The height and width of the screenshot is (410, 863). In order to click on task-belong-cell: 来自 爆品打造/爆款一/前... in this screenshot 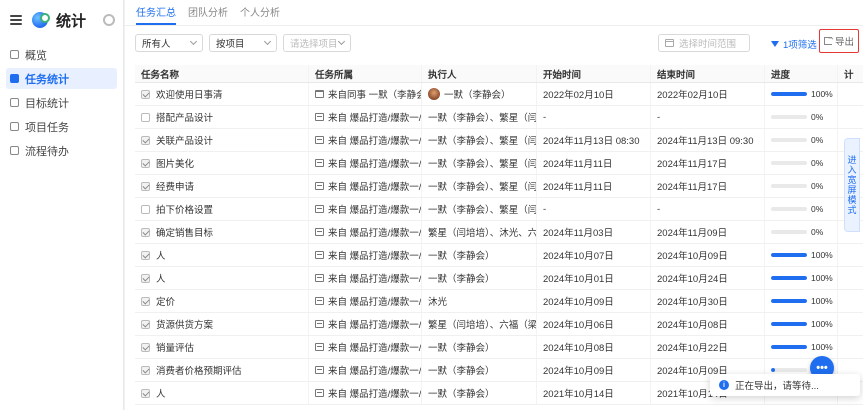, I will do `click(365, 370)`.